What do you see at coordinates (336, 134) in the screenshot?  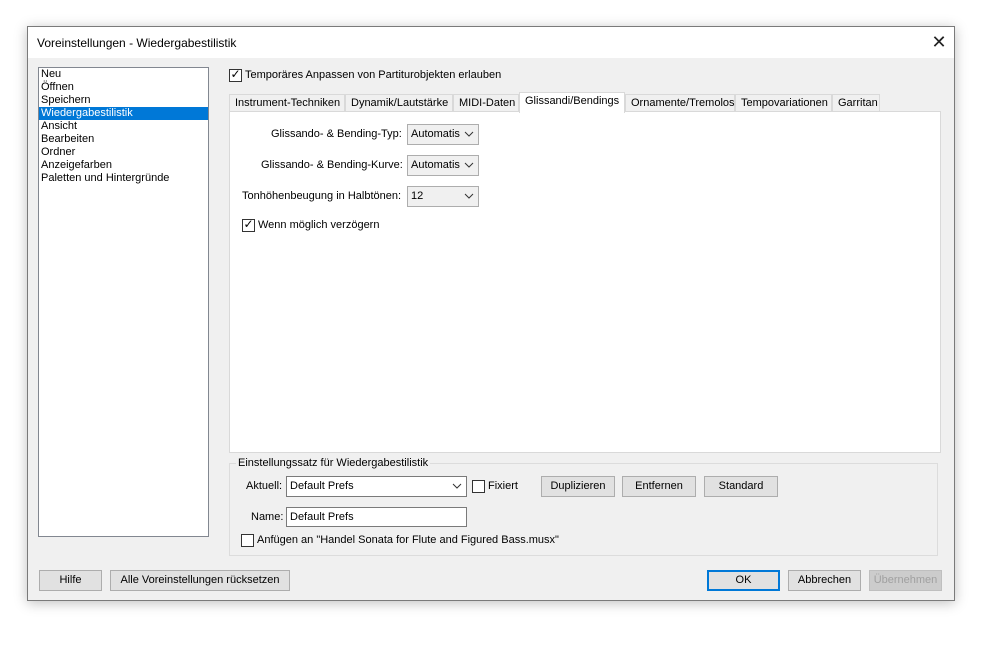 I see `gliss-type-label: Glissando- & Bending-Typ:` at bounding box center [336, 134].